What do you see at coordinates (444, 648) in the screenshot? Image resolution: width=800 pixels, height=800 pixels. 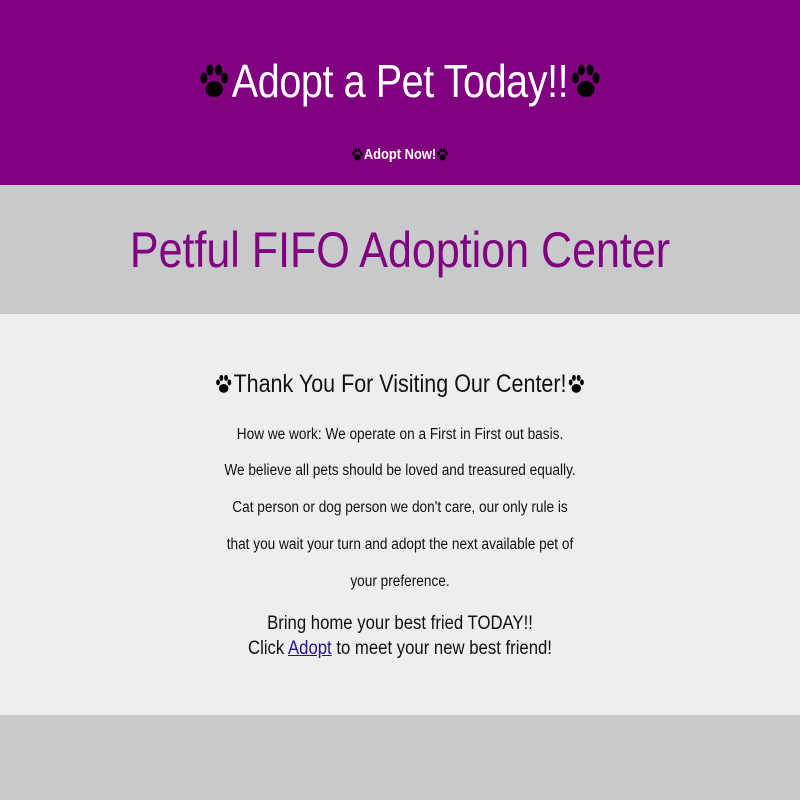 I see `closing-suffix: to meet your new best friend!` at bounding box center [444, 648].